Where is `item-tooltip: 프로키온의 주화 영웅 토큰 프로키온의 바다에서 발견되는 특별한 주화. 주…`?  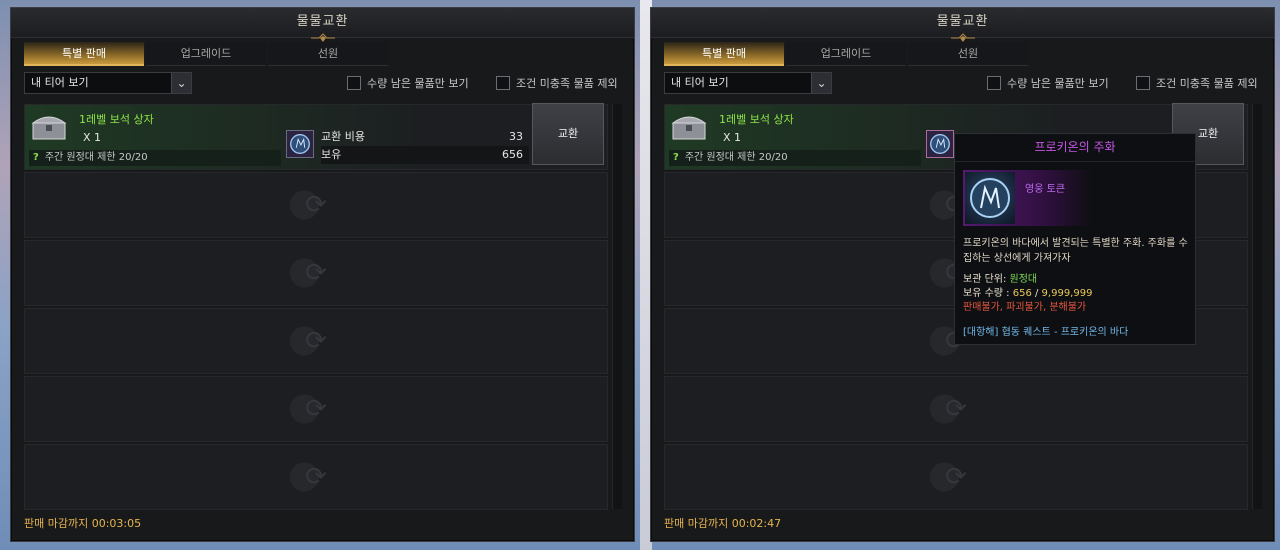
item-tooltip: 프로키온의 주화 영웅 토큰 프로키온의 바다에서 발견되는 특별한 주화. 주… is located at coordinates (1075, 239).